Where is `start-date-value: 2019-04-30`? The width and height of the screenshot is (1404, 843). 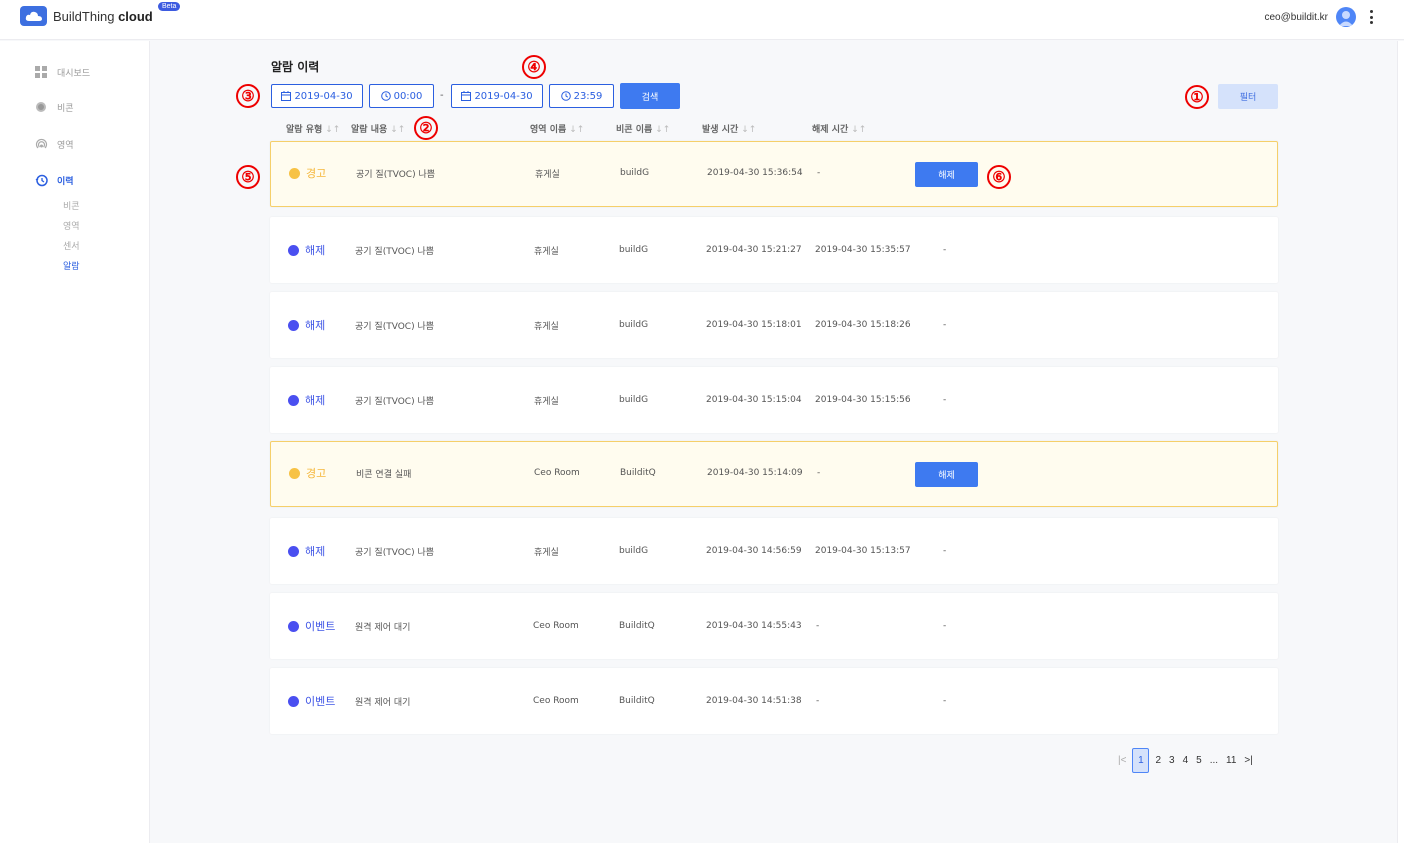 start-date-value: 2019-04-30 is located at coordinates (323, 96).